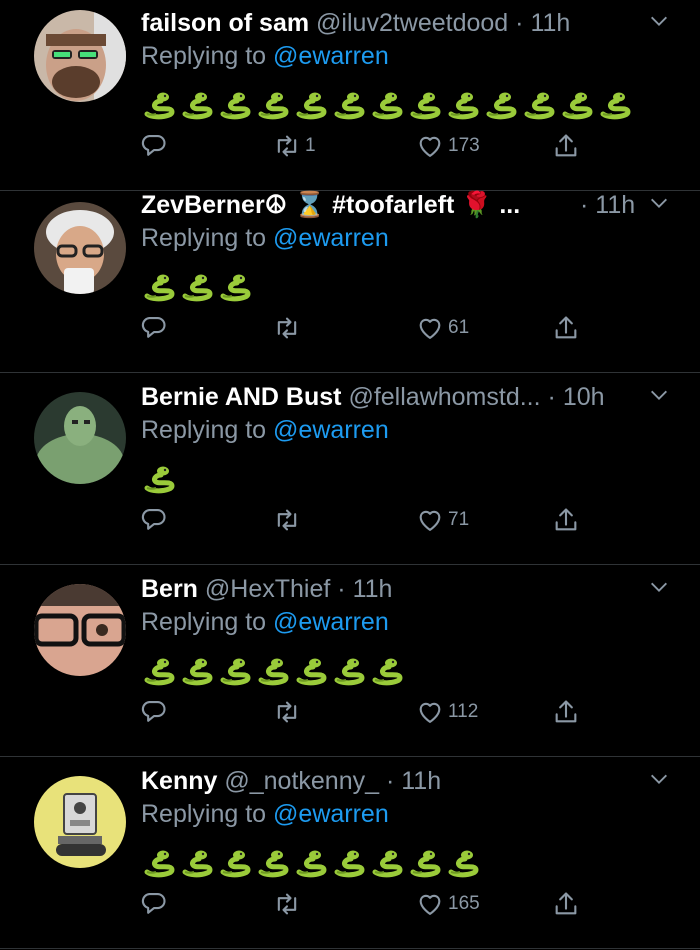  What do you see at coordinates (412, 23) in the screenshot?
I see `user-handle: @iluv2tweetdood` at bounding box center [412, 23].